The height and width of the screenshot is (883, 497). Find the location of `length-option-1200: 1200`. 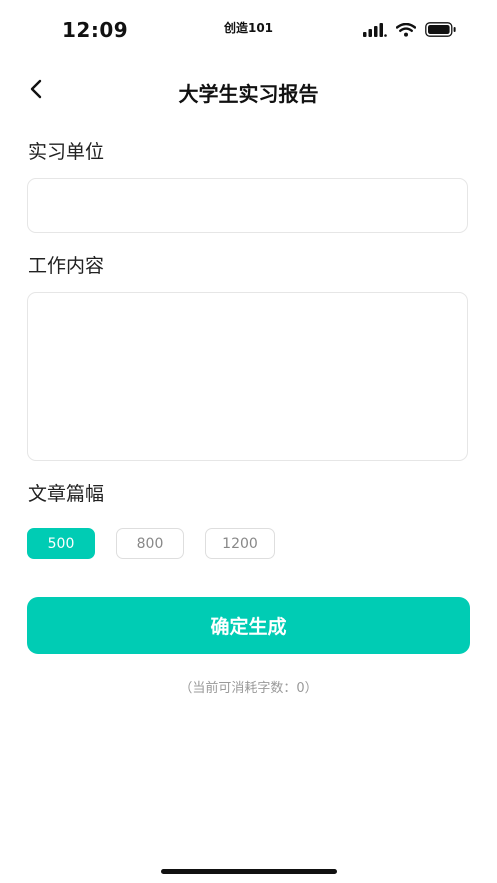

length-option-1200: 1200 is located at coordinates (240, 543).